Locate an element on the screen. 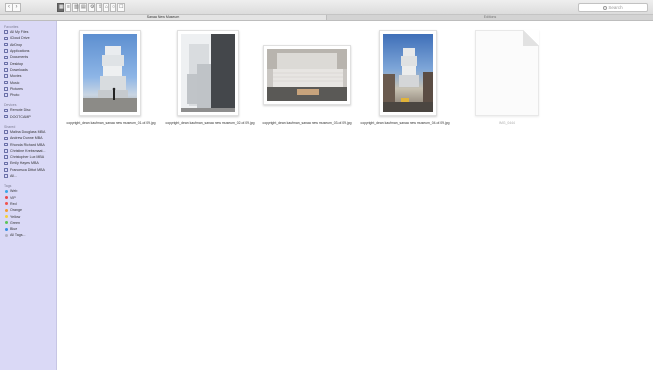  sidebar-item-label: VIP is located at coordinates (13, 197).